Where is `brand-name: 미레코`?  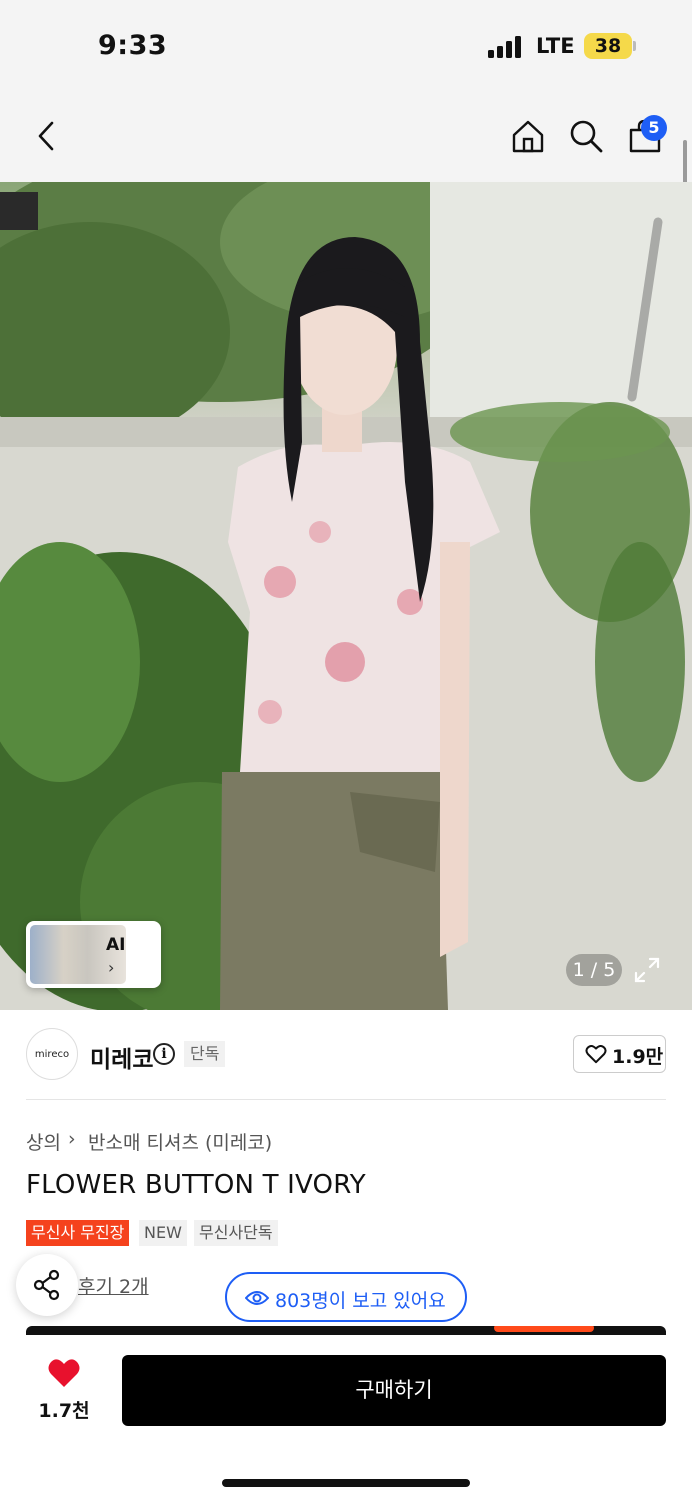
brand-name: 미레코 is located at coordinates (121, 1057).